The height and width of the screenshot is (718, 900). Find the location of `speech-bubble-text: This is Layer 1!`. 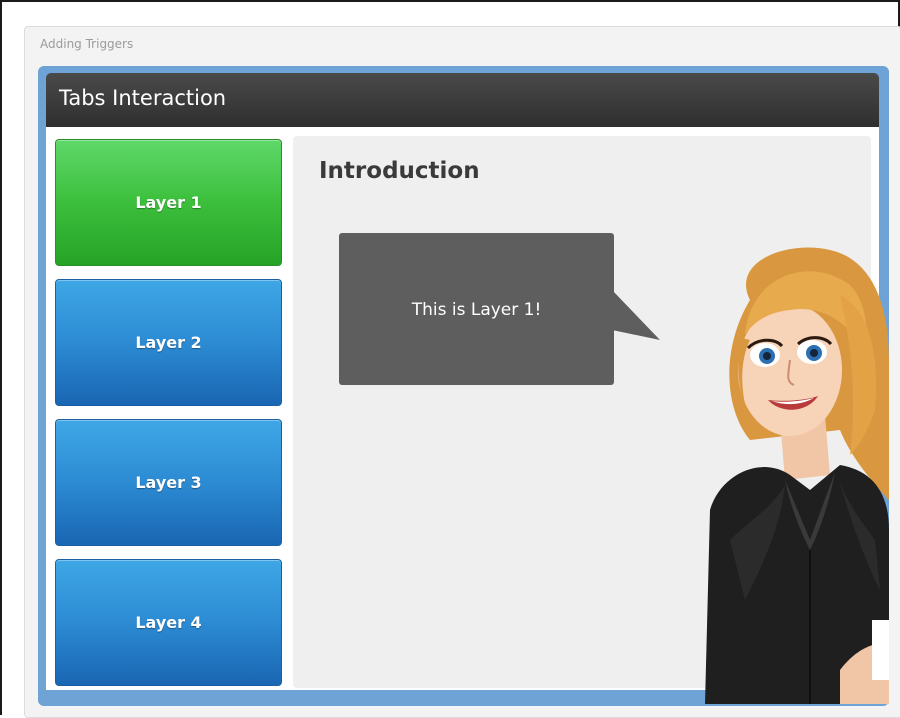

speech-bubble-text: This is Layer 1! is located at coordinates (476, 310).